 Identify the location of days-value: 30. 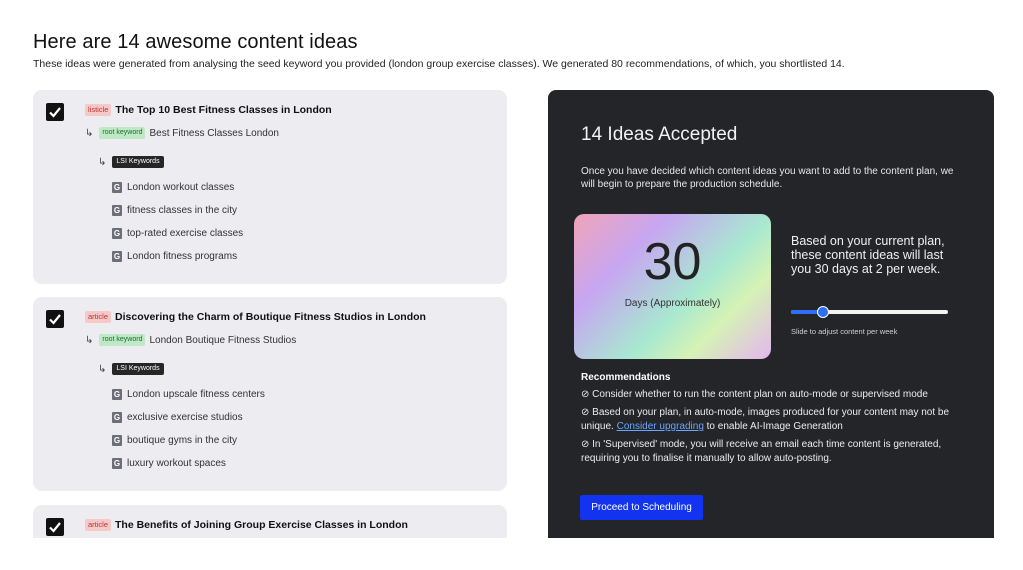
(672, 262).